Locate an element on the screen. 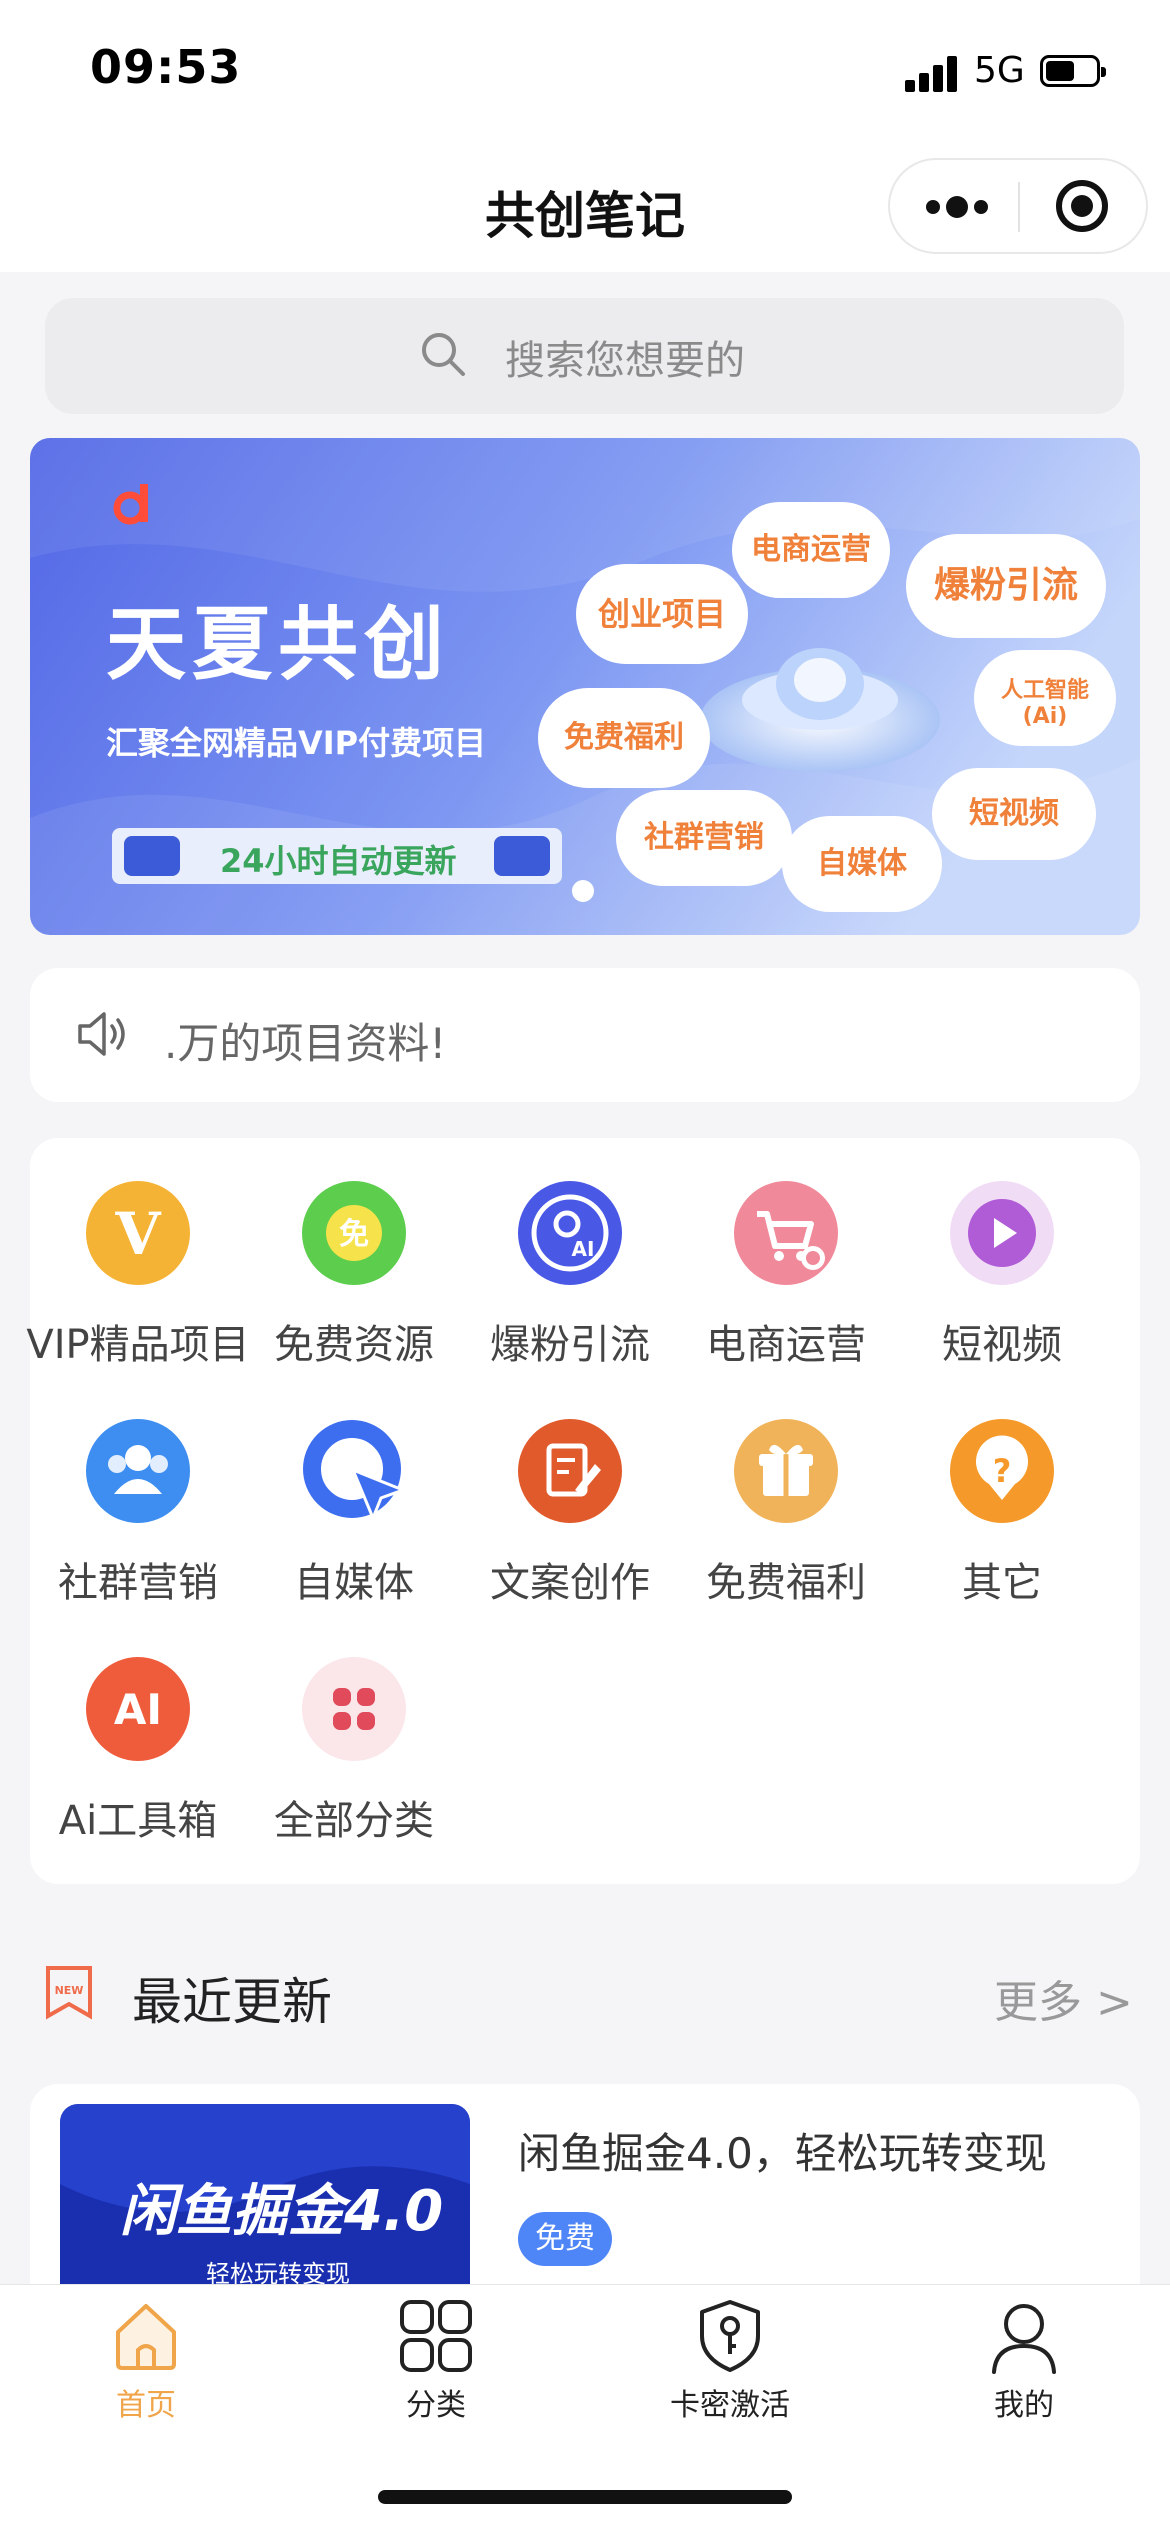 This screenshot has height=2533, width=1170. play-icon is located at coordinates (1002, 1233).